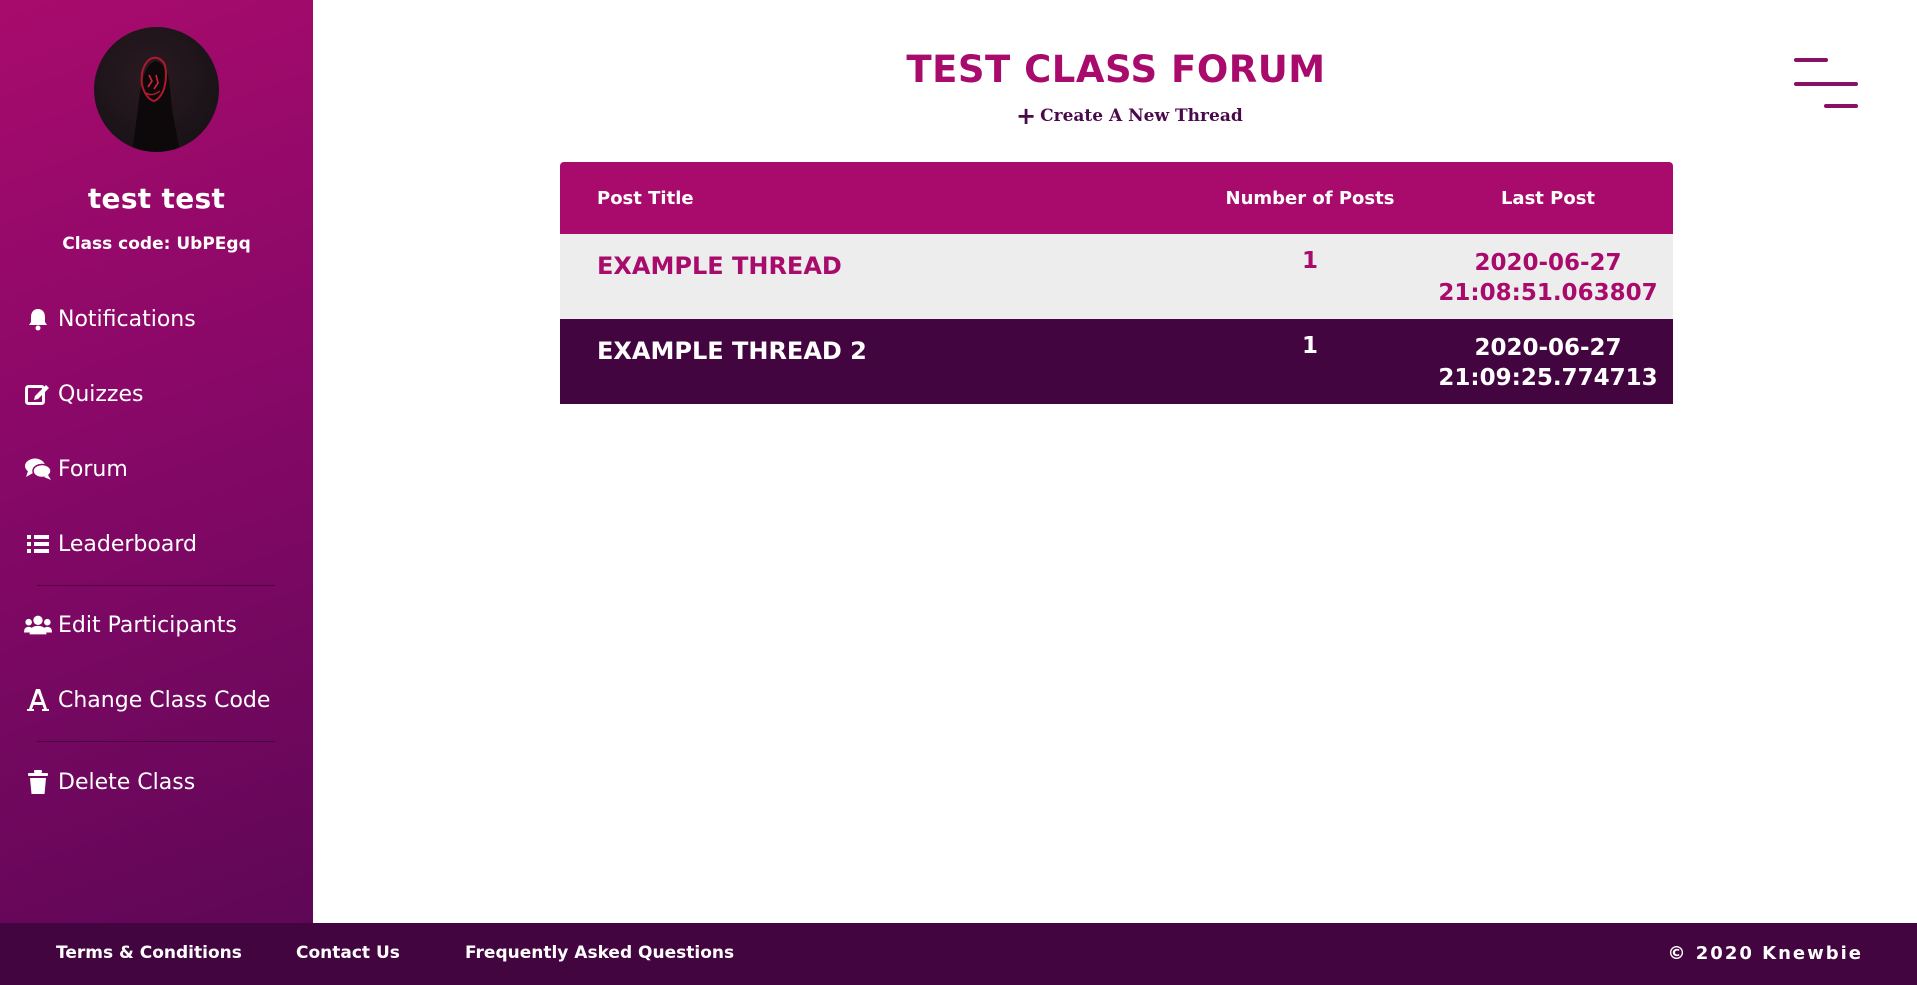 The height and width of the screenshot is (985, 1917). What do you see at coordinates (1116, 198) in the screenshot?
I see `table-header: Post Title Number of Posts Last Post` at bounding box center [1116, 198].